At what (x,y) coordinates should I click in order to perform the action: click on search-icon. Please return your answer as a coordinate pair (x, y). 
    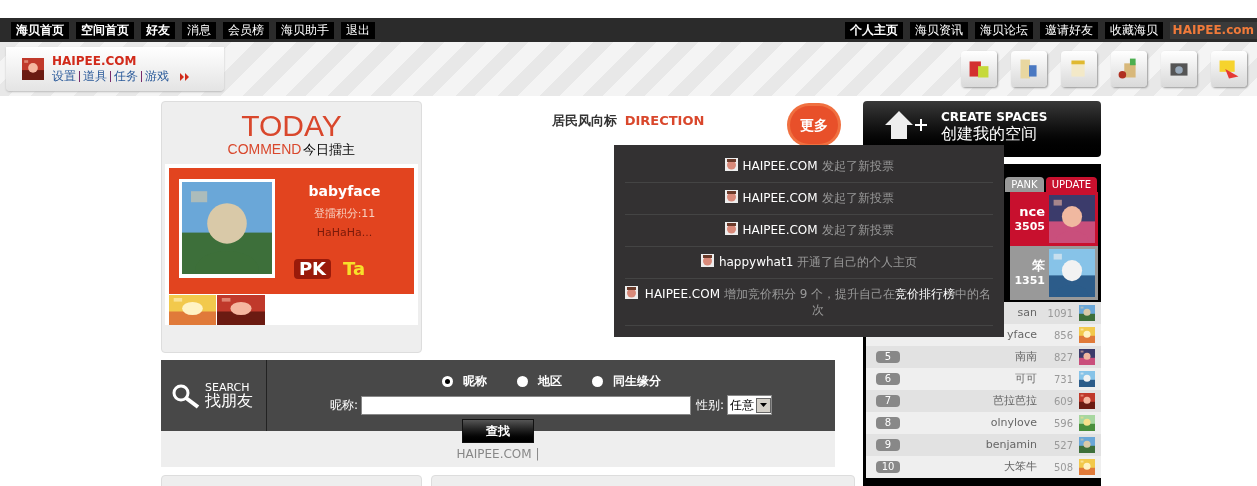
    Looking at the image, I should click on (186, 395).